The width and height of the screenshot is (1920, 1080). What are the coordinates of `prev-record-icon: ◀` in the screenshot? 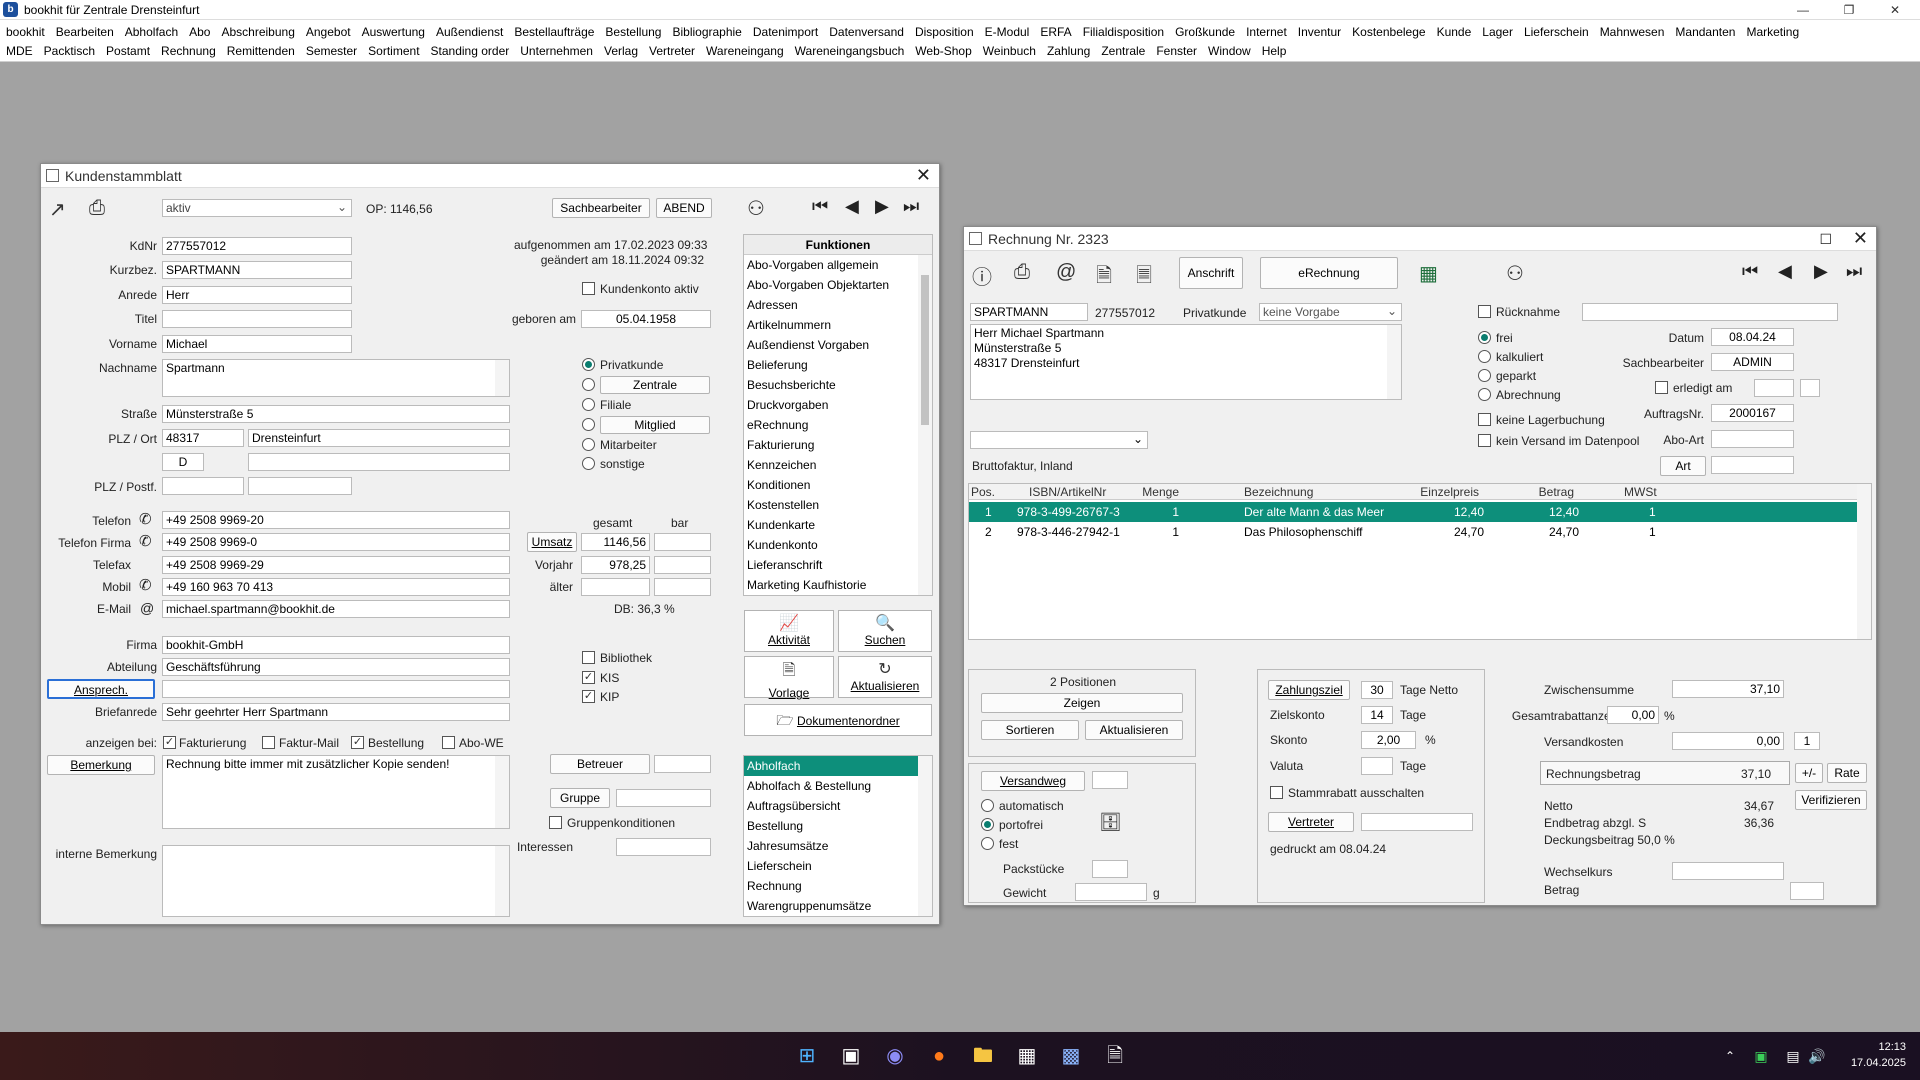 It's located at (1785, 271).